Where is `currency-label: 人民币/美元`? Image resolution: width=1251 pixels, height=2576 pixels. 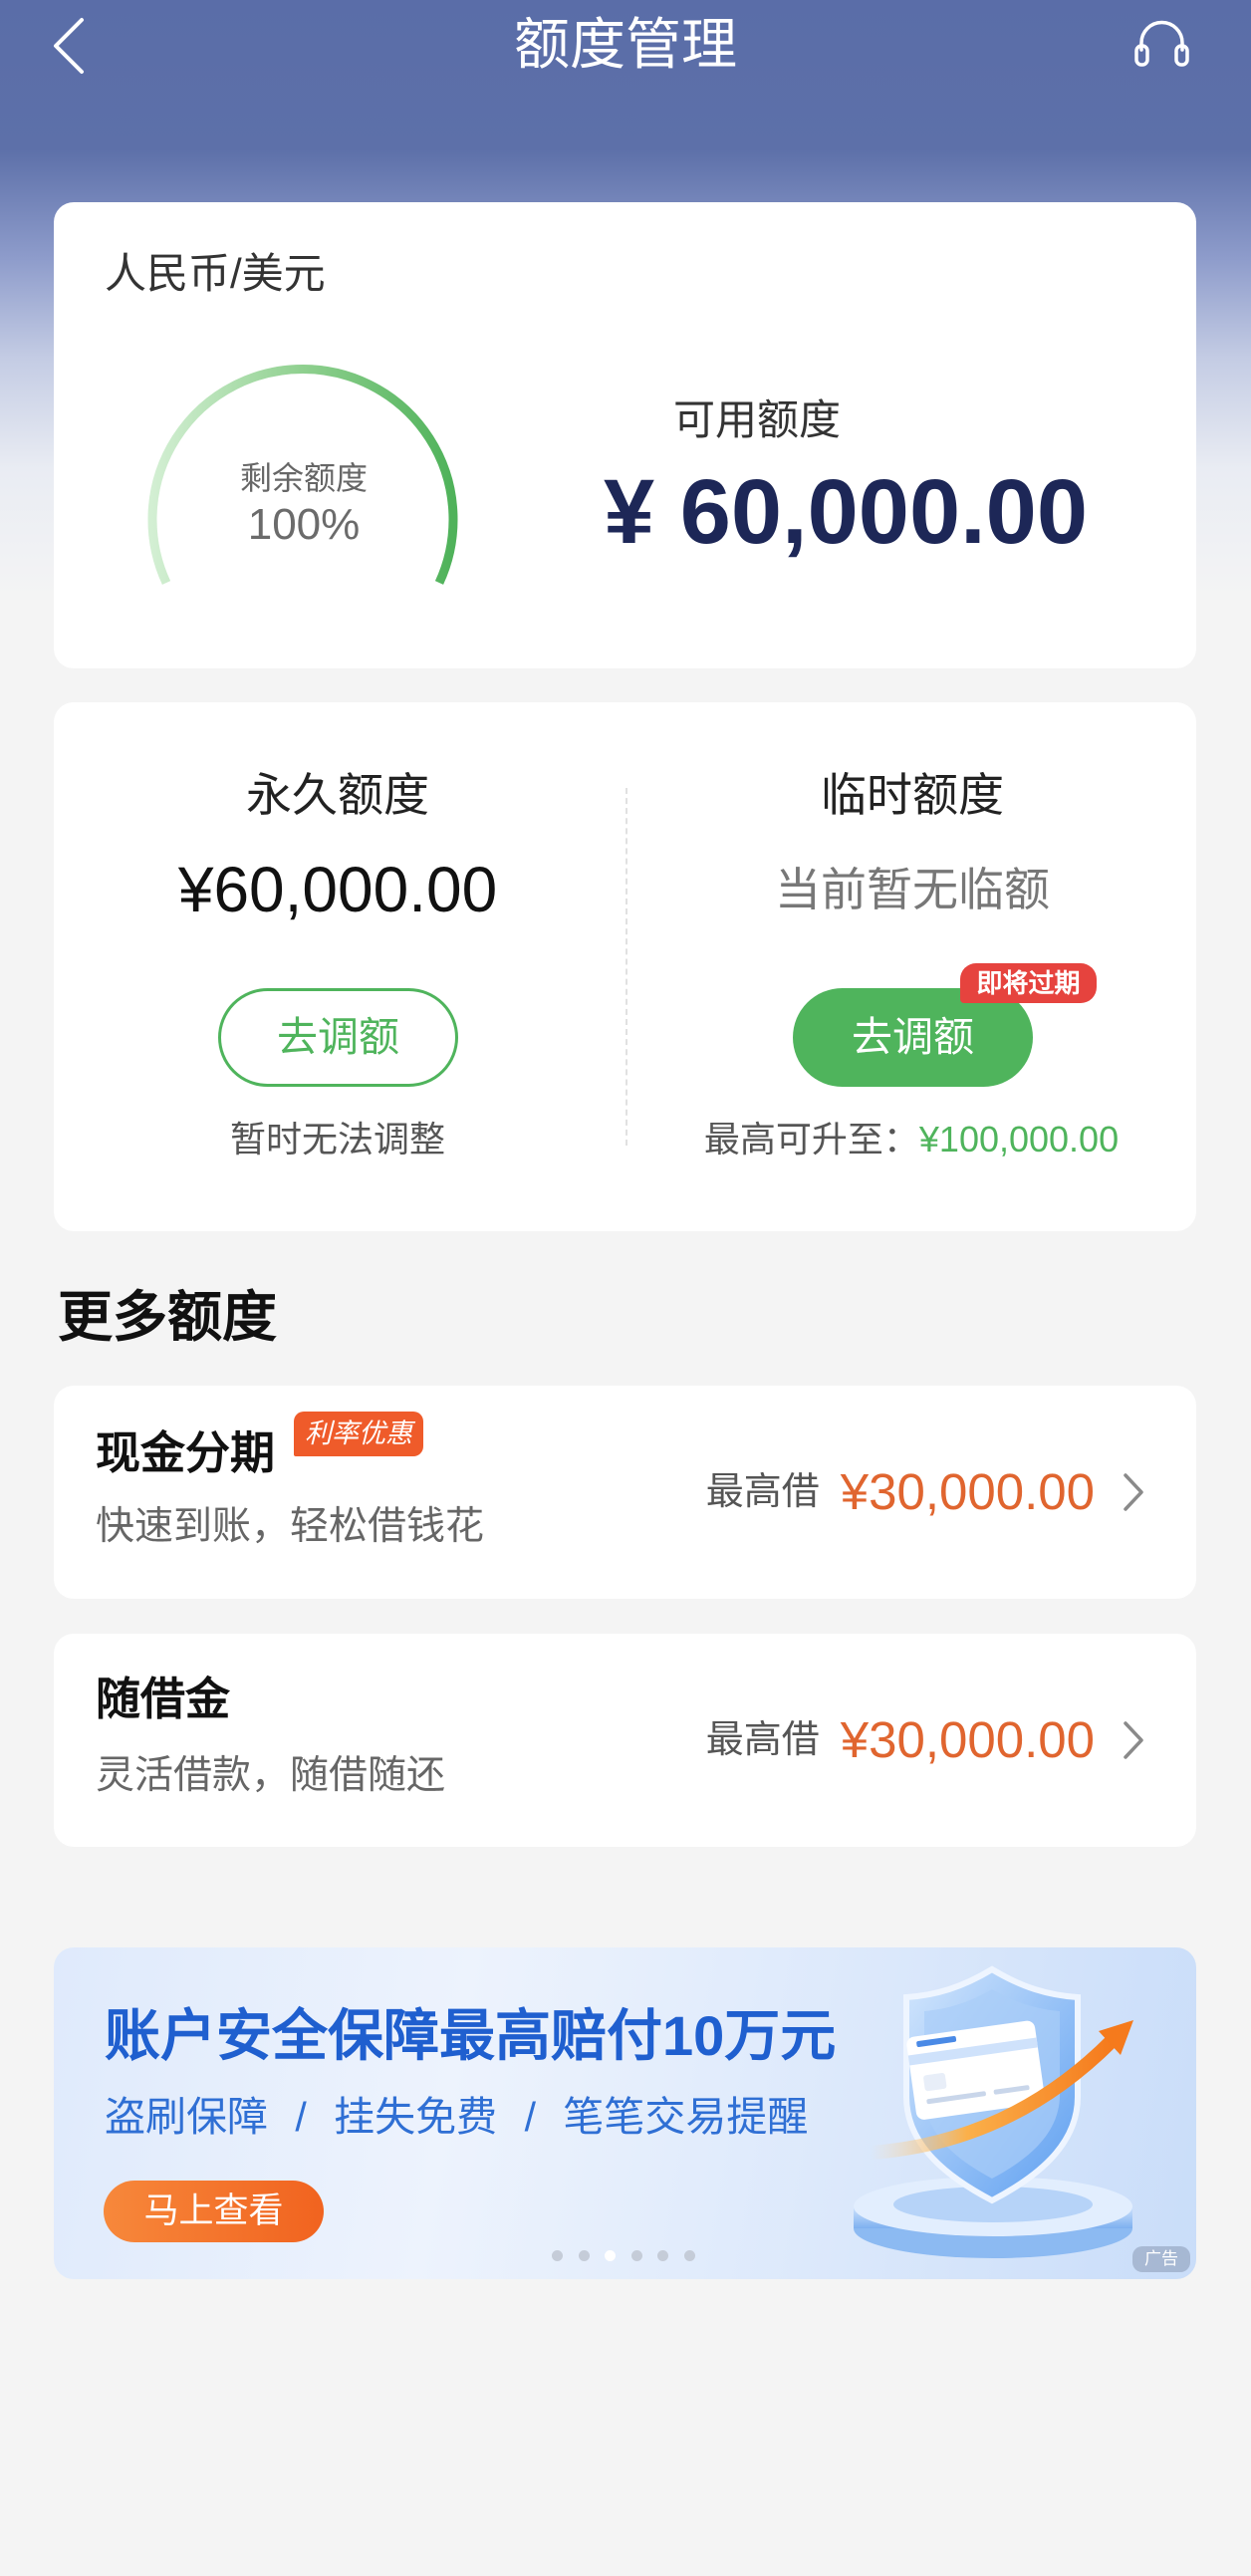 currency-label: 人民币/美元 is located at coordinates (215, 273).